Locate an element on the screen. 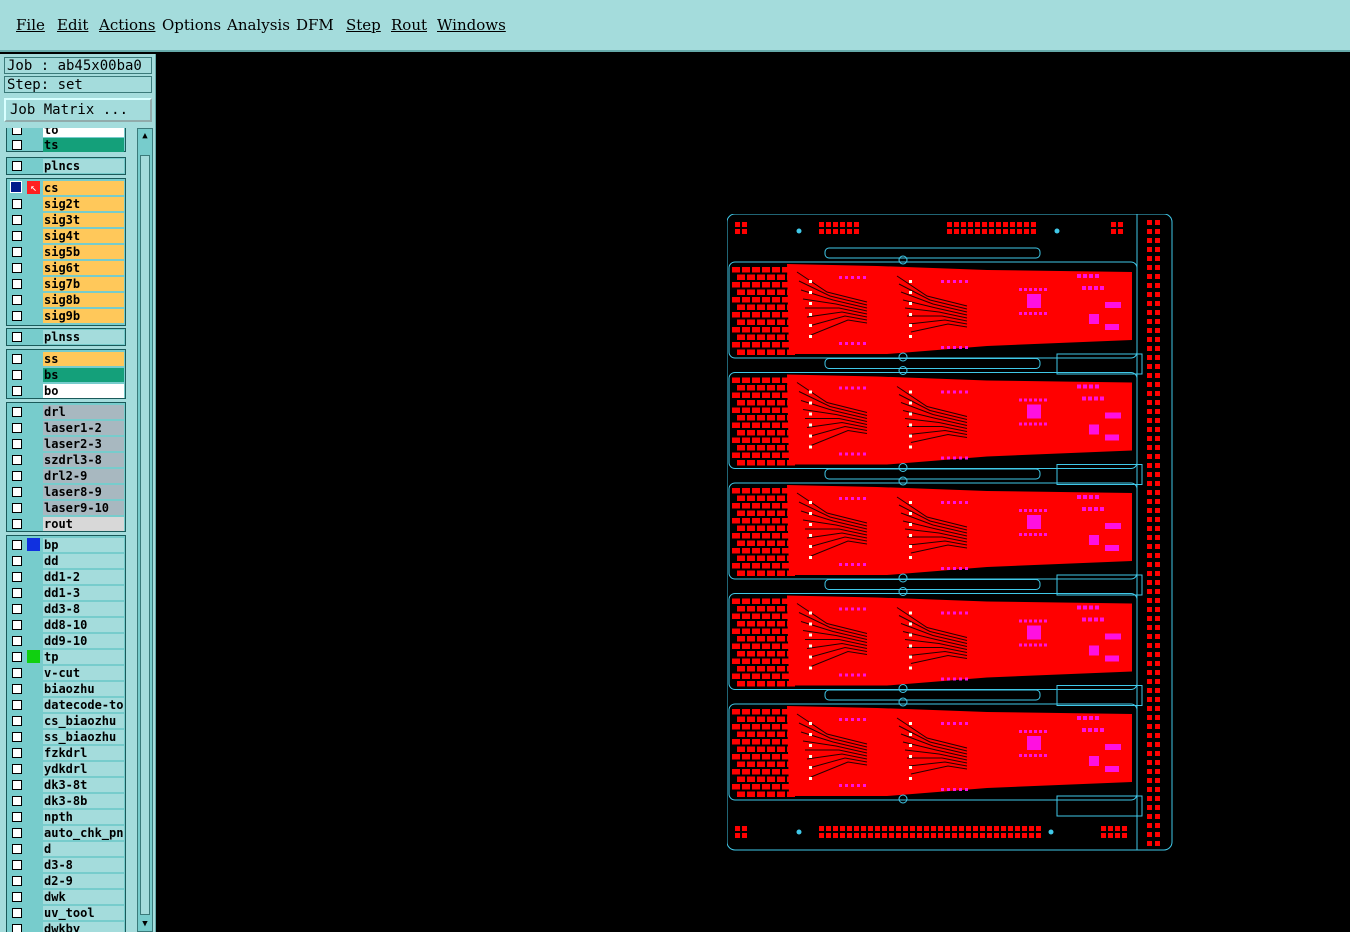  layer-row-sig5b: sig5b is located at coordinates (66, 252).